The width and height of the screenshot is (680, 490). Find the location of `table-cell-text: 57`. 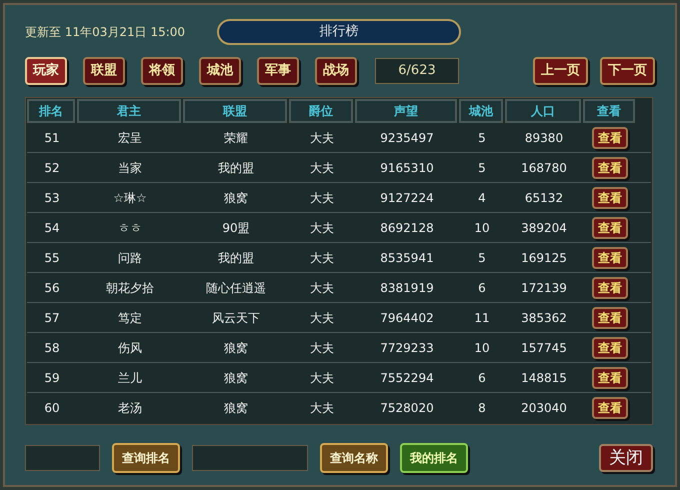

table-cell-text: 57 is located at coordinates (52, 318).